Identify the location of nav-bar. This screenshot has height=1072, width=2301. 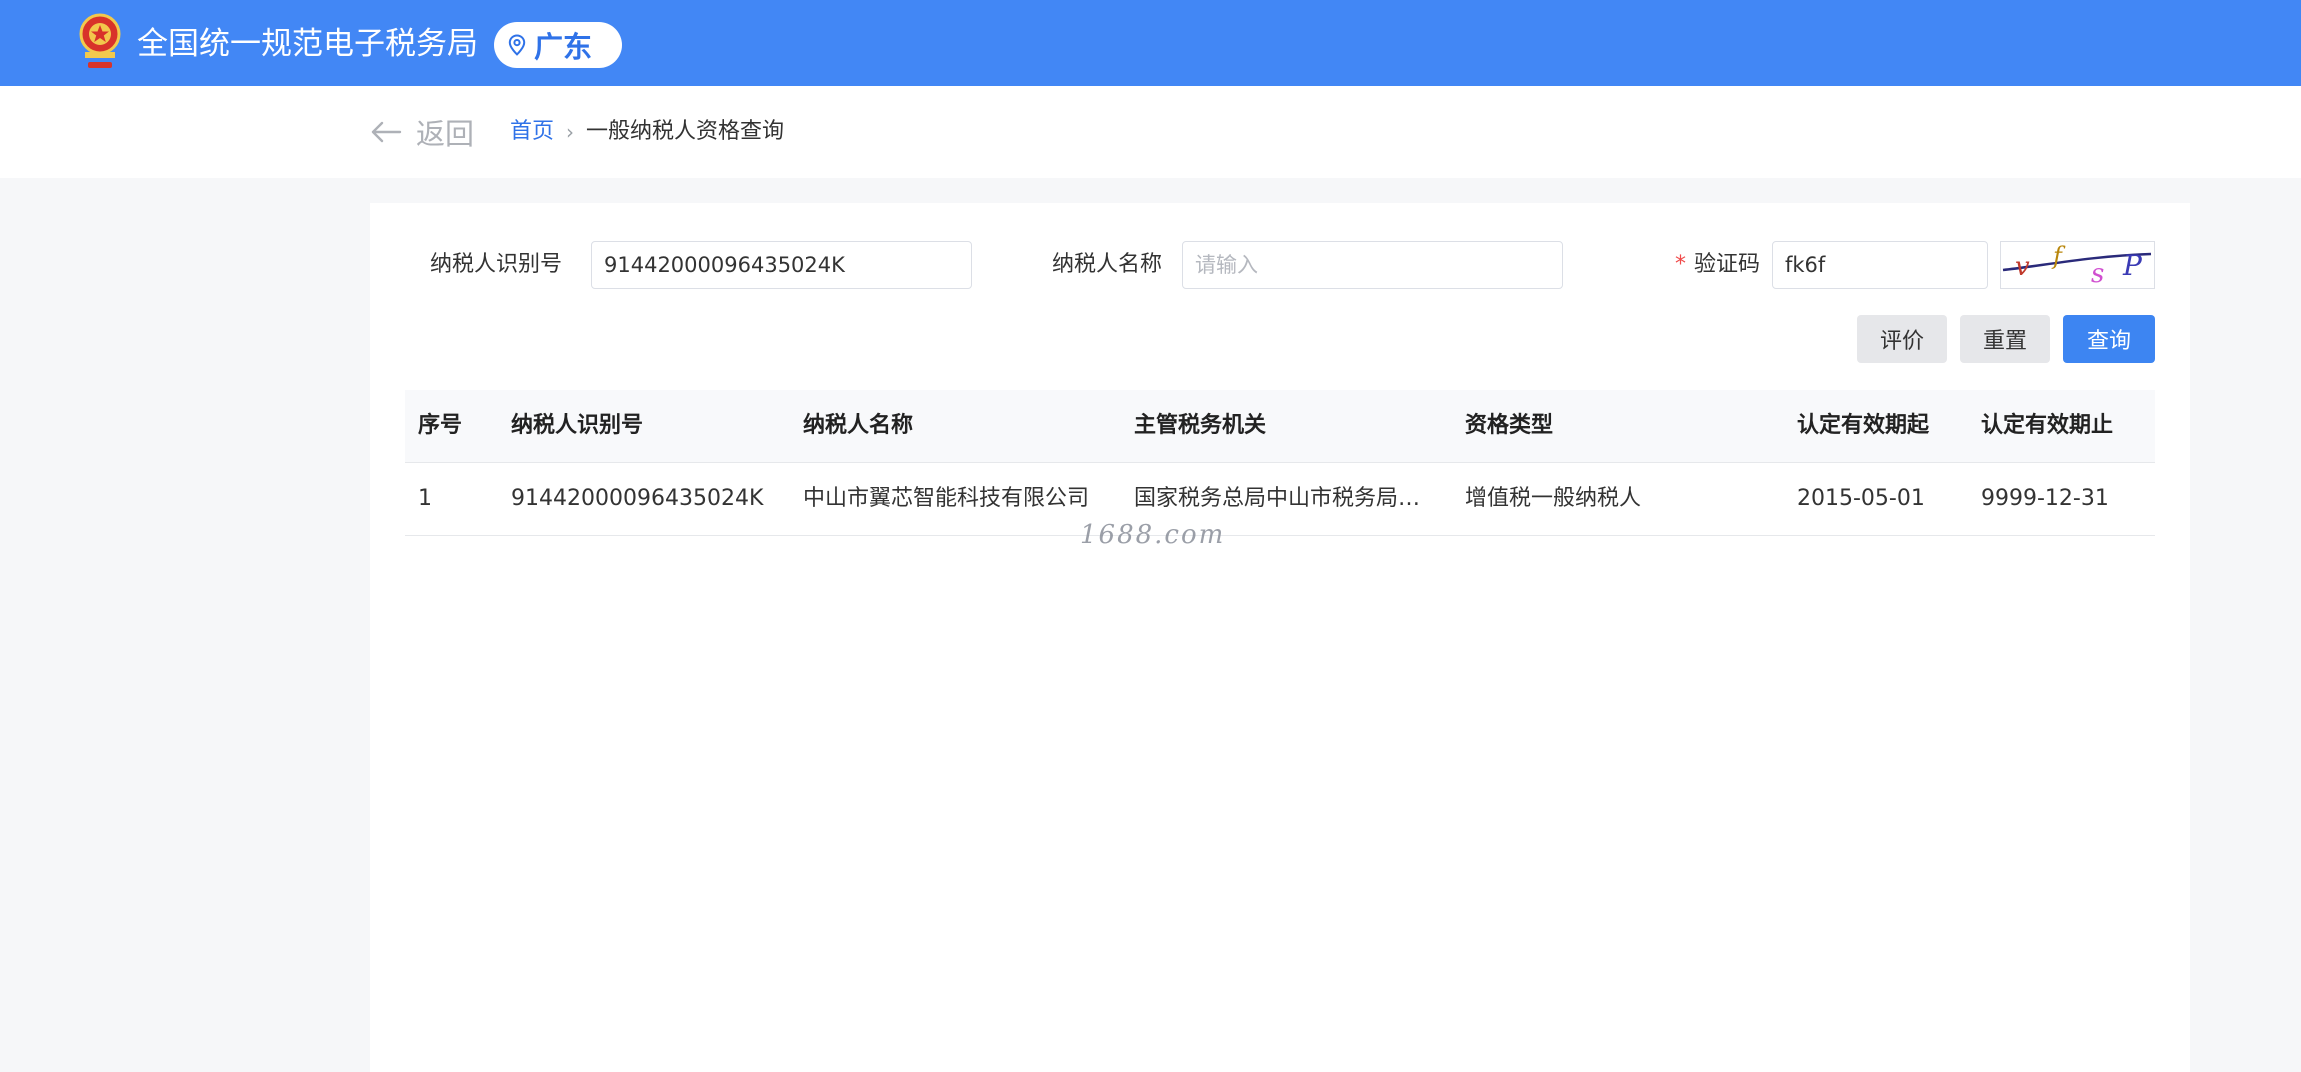
(1150, 132).